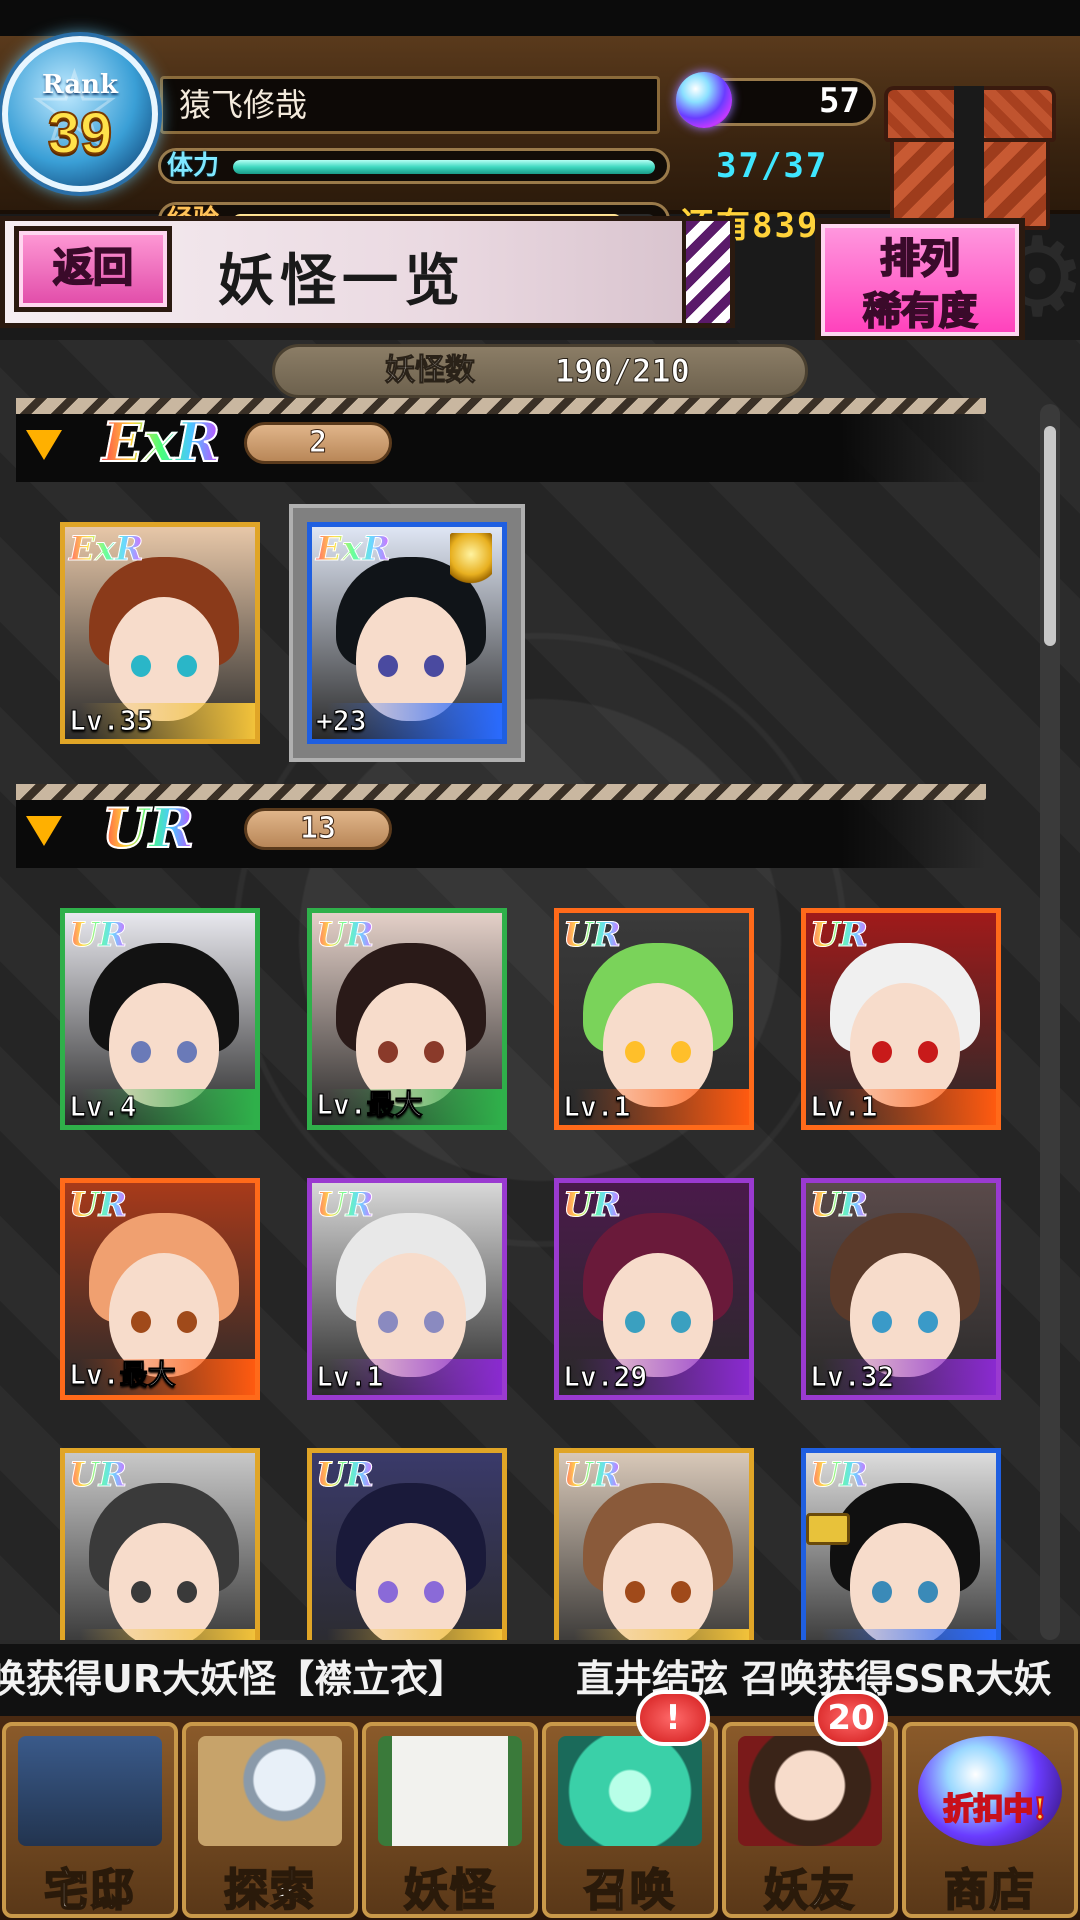 Image resolution: width=1080 pixels, height=1920 pixels. Describe the element at coordinates (605, 1377) in the screenshot. I see `card-level: Lv.29` at that location.